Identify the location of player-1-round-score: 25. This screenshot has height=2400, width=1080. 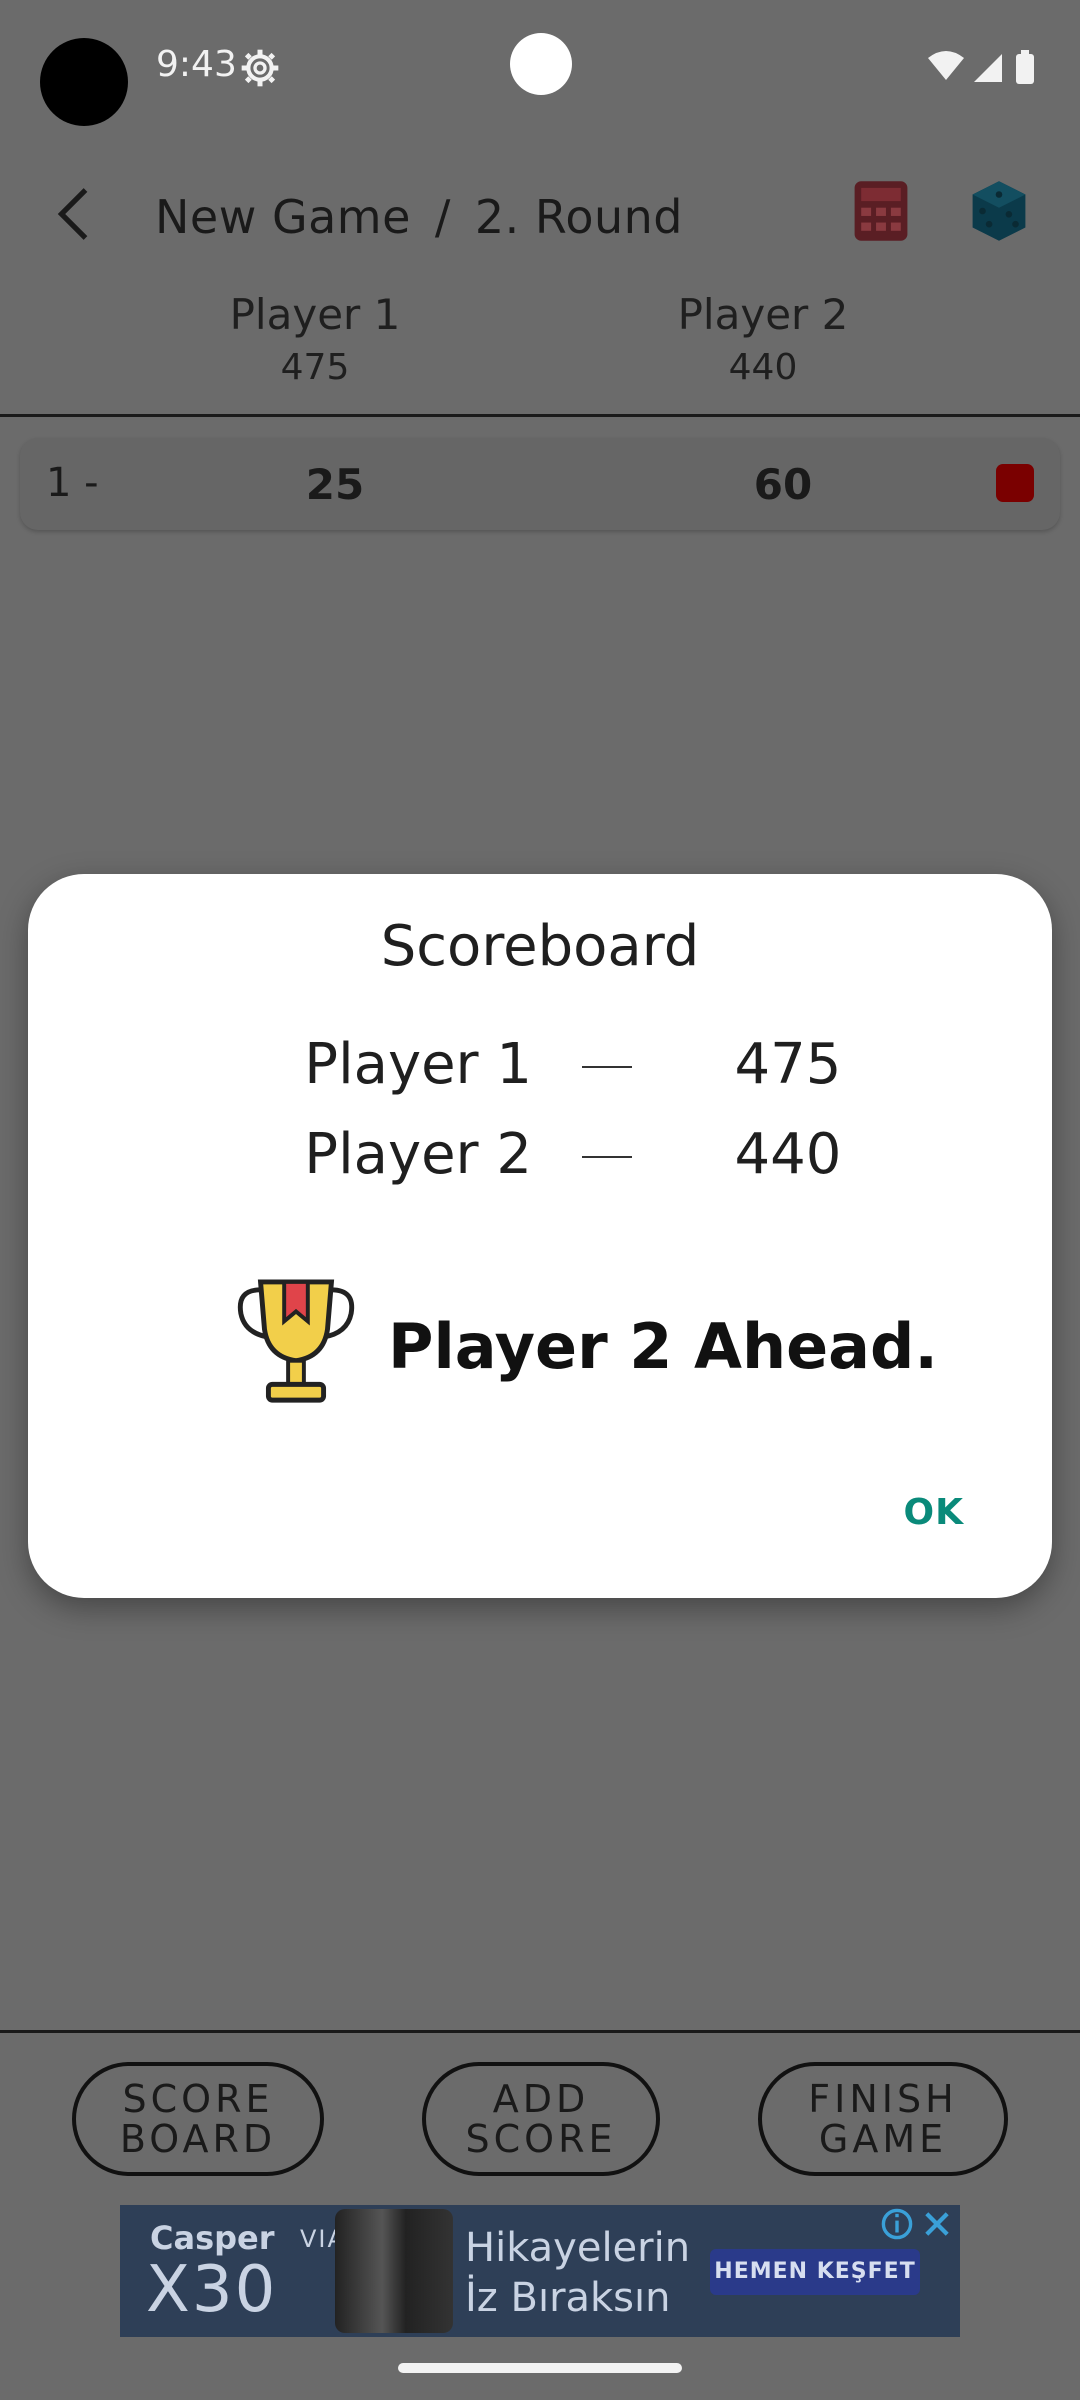
(335, 484).